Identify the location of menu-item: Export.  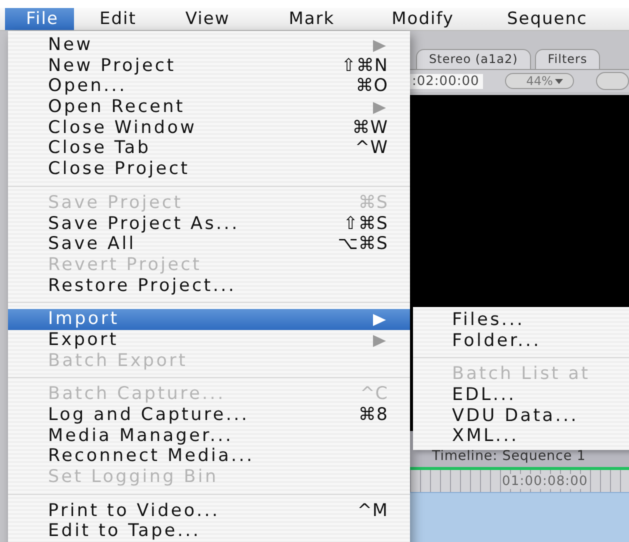
(209, 340).